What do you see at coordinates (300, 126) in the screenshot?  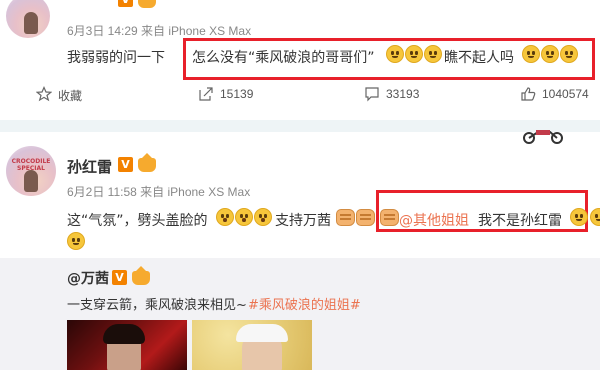 I see `feed-divider` at bounding box center [300, 126].